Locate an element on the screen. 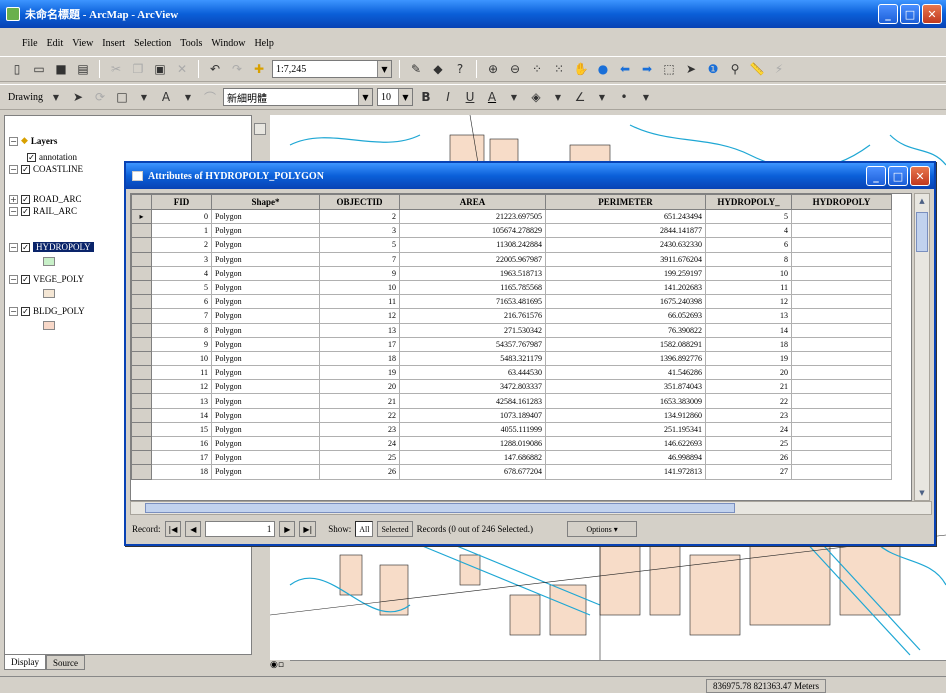 The width and height of the screenshot is (946, 693). cell-area: 21223.697505 is located at coordinates (472, 216).